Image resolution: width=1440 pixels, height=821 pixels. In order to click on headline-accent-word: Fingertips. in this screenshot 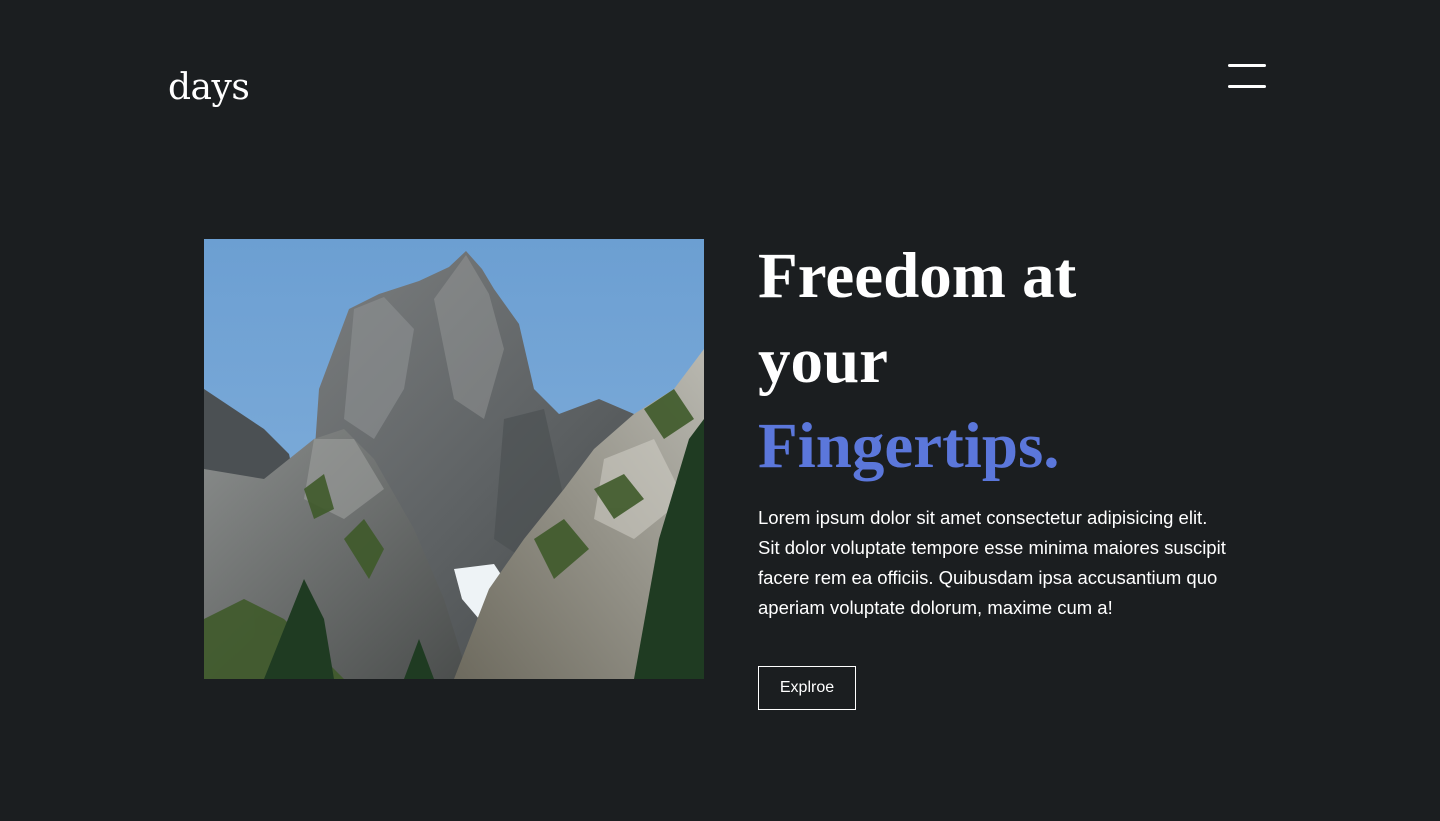, I will do `click(909, 446)`.